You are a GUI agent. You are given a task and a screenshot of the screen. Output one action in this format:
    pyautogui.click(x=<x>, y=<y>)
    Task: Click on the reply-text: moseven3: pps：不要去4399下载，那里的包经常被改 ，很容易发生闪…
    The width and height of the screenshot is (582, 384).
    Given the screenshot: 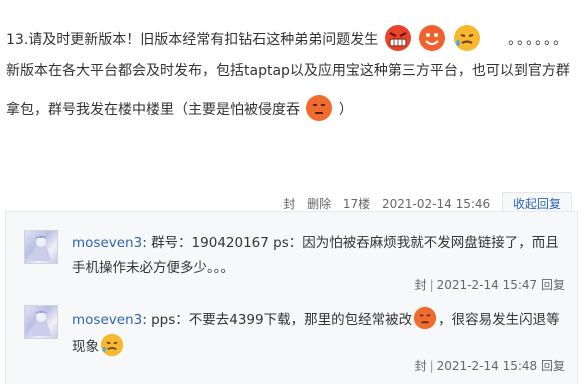 What is the action you would take?
    pyautogui.click(x=319, y=333)
    